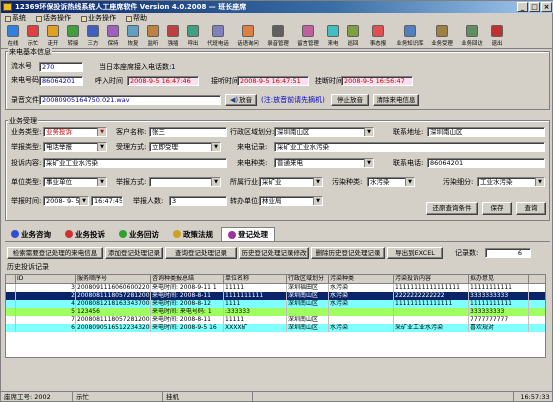 The image size is (553, 402). What do you see at coordinates (431, 320) in the screenshot?
I see `table-cell` at bounding box center [431, 320].